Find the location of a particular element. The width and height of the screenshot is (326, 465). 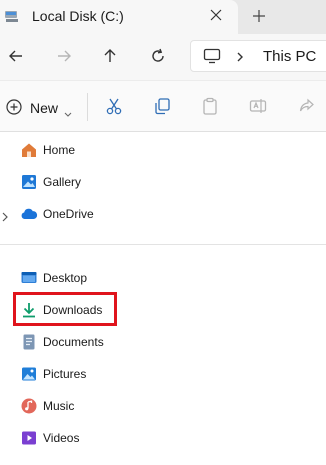

drive-icon is located at coordinates (12, 16).